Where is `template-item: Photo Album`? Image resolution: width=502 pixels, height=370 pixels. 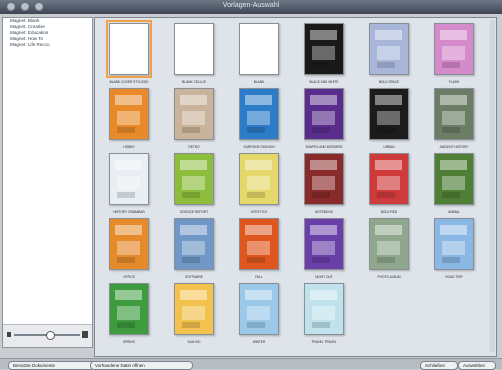 template-item: Photo Album is located at coordinates (389, 248).